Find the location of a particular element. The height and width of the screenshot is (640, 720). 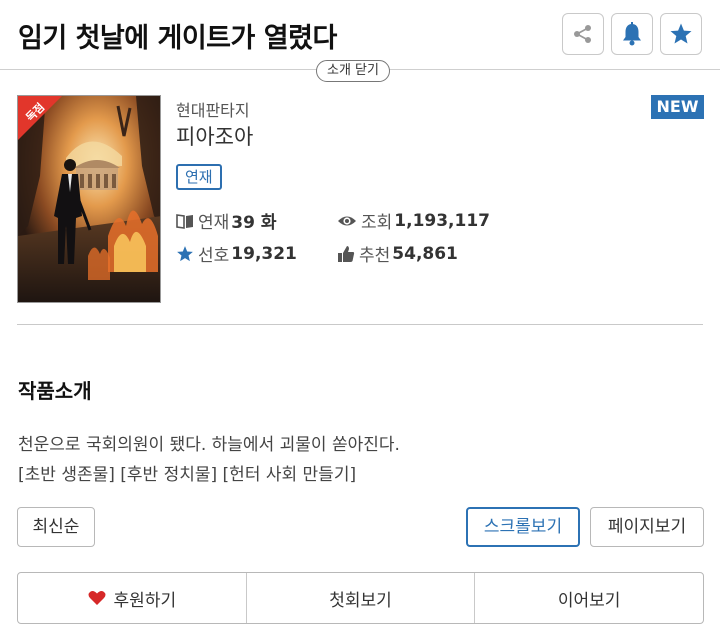

views-stat: 조회 1,193,117 is located at coordinates (413, 220).